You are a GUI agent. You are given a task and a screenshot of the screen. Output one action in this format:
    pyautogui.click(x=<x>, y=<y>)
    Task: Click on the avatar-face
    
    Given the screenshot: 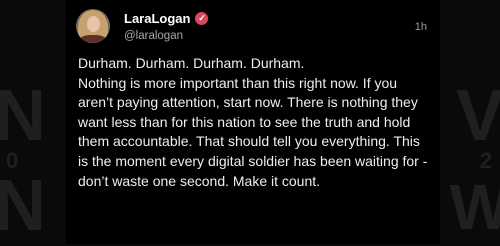 What is the action you would take?
    pyautogui.click(x=93, y=24)
    